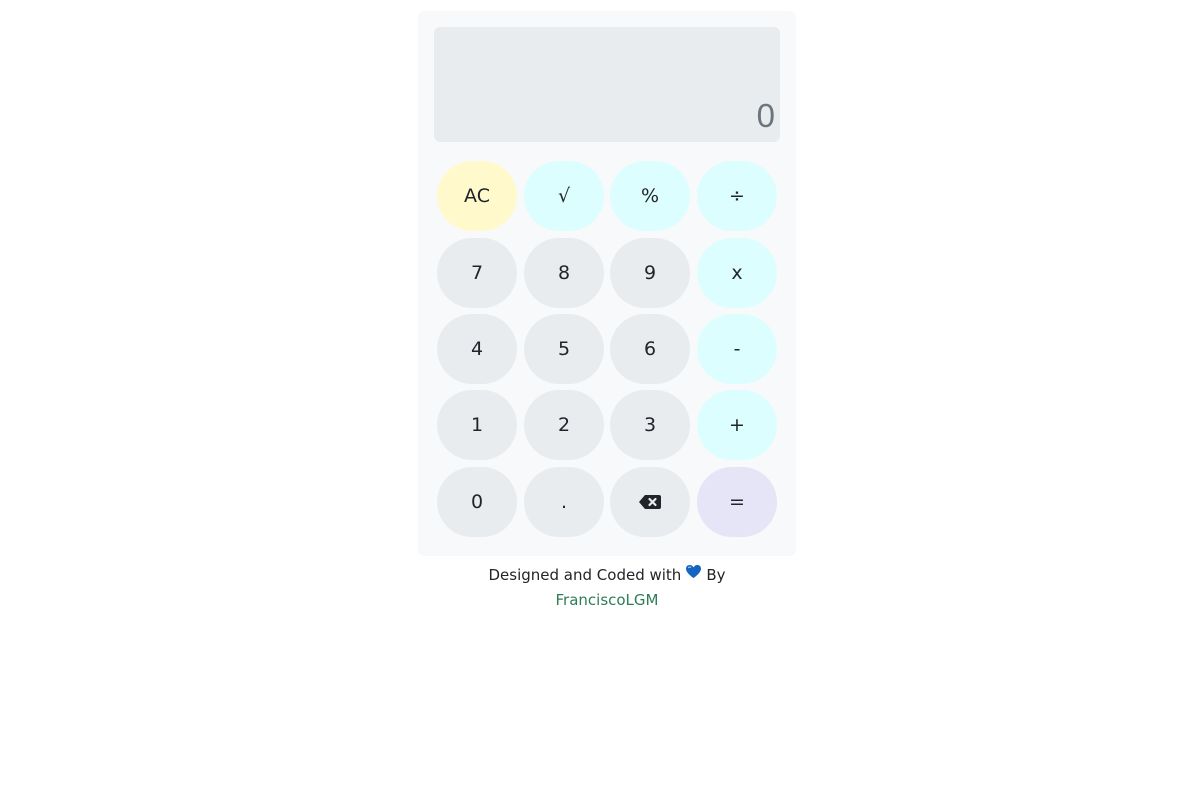 This screenshot has height=800, width=1200. Describe the element at coordinates (477, 502) in the screenshot. I see `digit-0-button: 0` at that location.